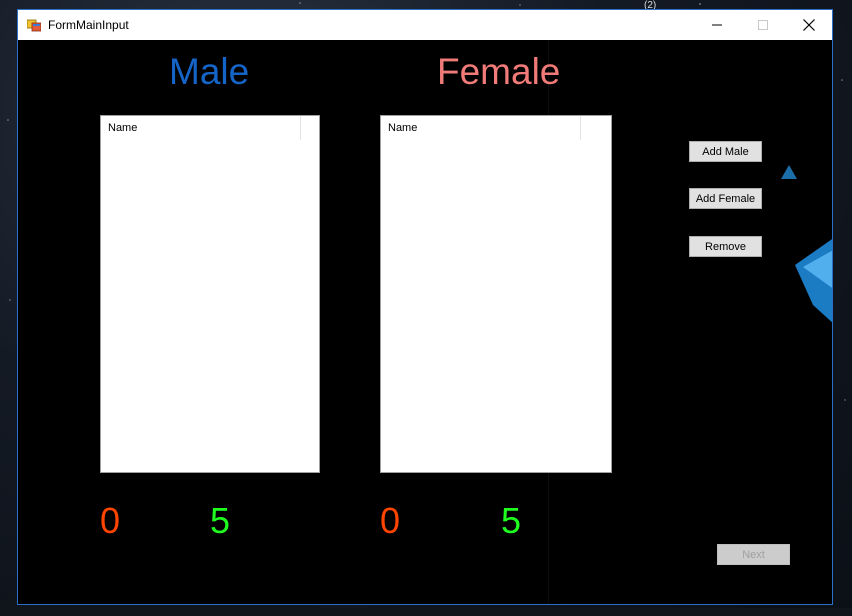  Describe the element at coordinates (425, 25) in the screenshot. I see `title-bar: FormMainInput` at that location.